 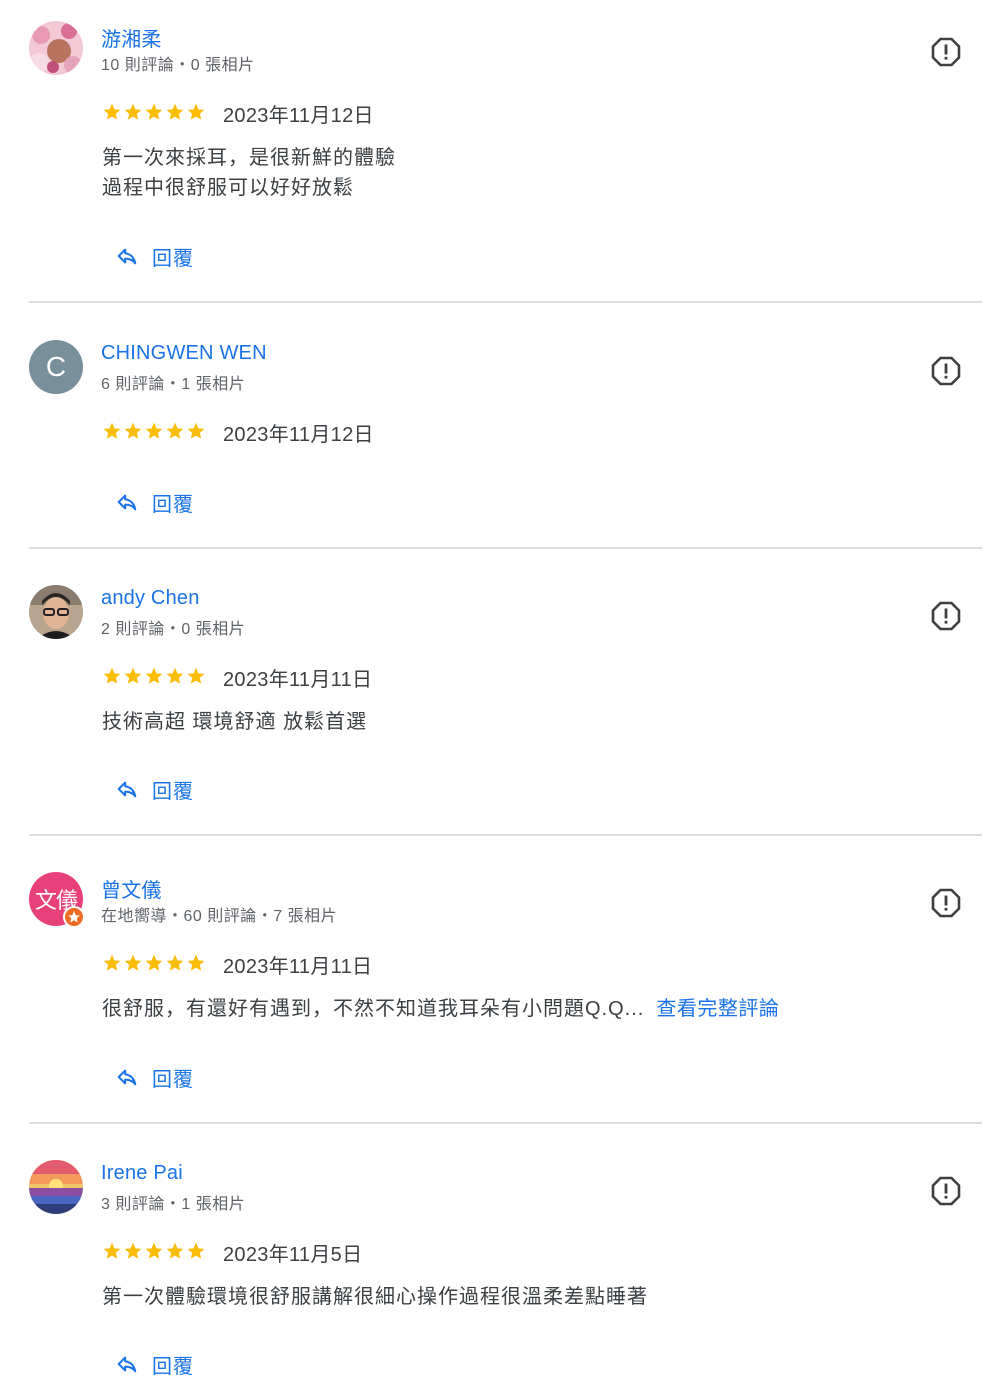 I want to click on review-date: 2023年11月5日, so click(x=293, y=1255).